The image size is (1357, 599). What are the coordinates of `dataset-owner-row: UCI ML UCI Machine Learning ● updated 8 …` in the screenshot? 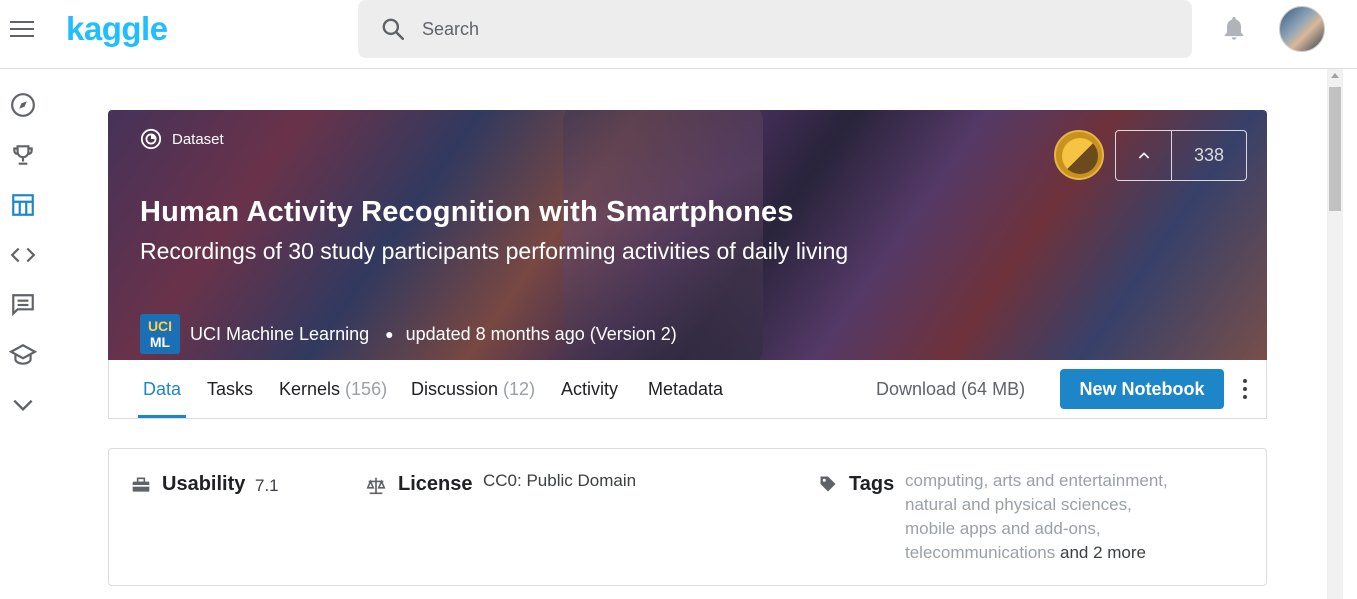 It's located at (408, 334).